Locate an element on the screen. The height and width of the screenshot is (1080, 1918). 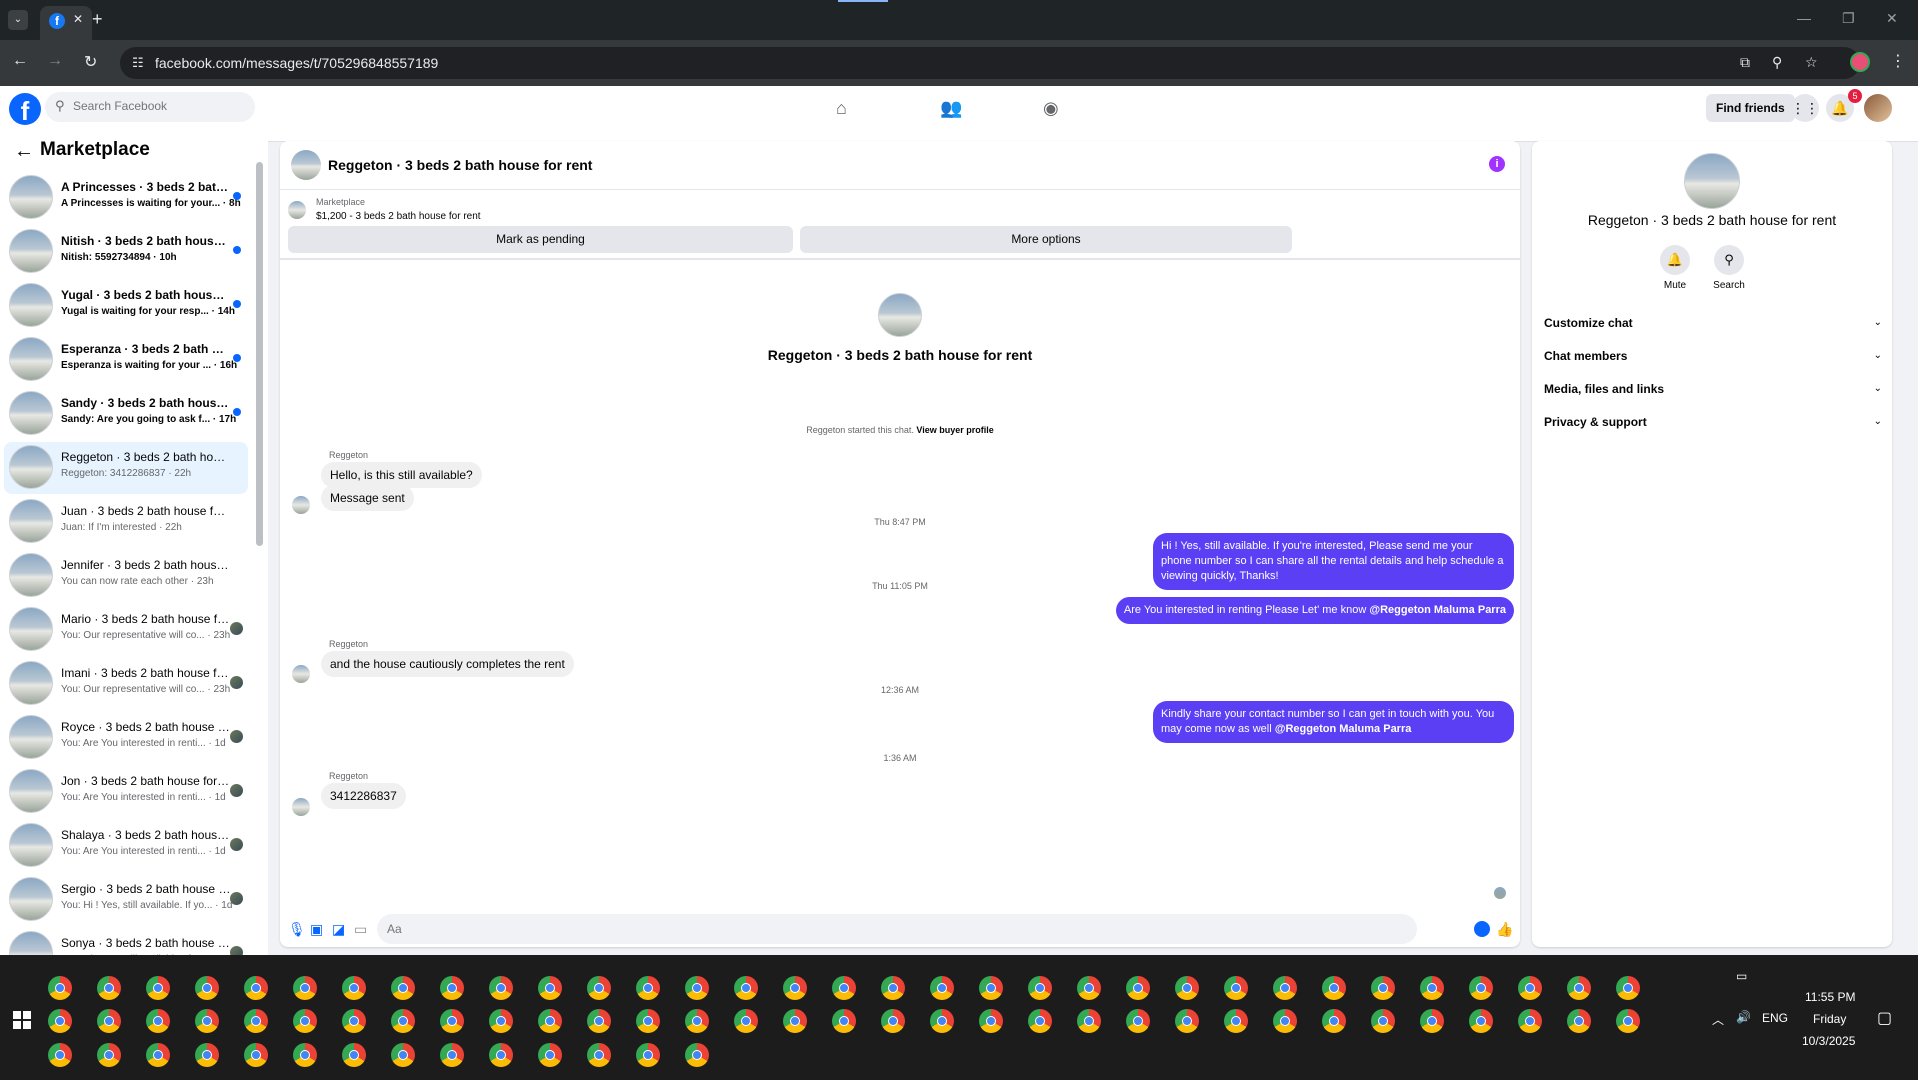
restore-icon: ❐ is located at coordinates (1848, 18).